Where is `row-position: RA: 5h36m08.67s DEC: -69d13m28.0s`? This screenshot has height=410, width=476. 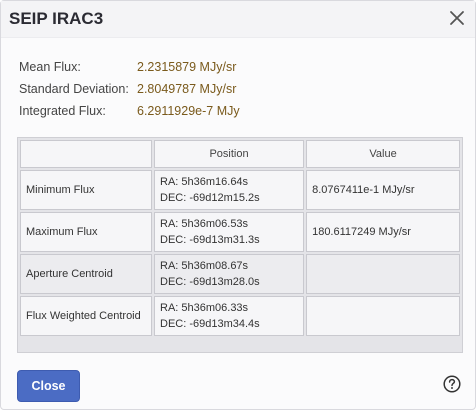
row-position: RA: 5h36m08.67s DEC: -69d13m28.0s is located at coordinates (229, 274).